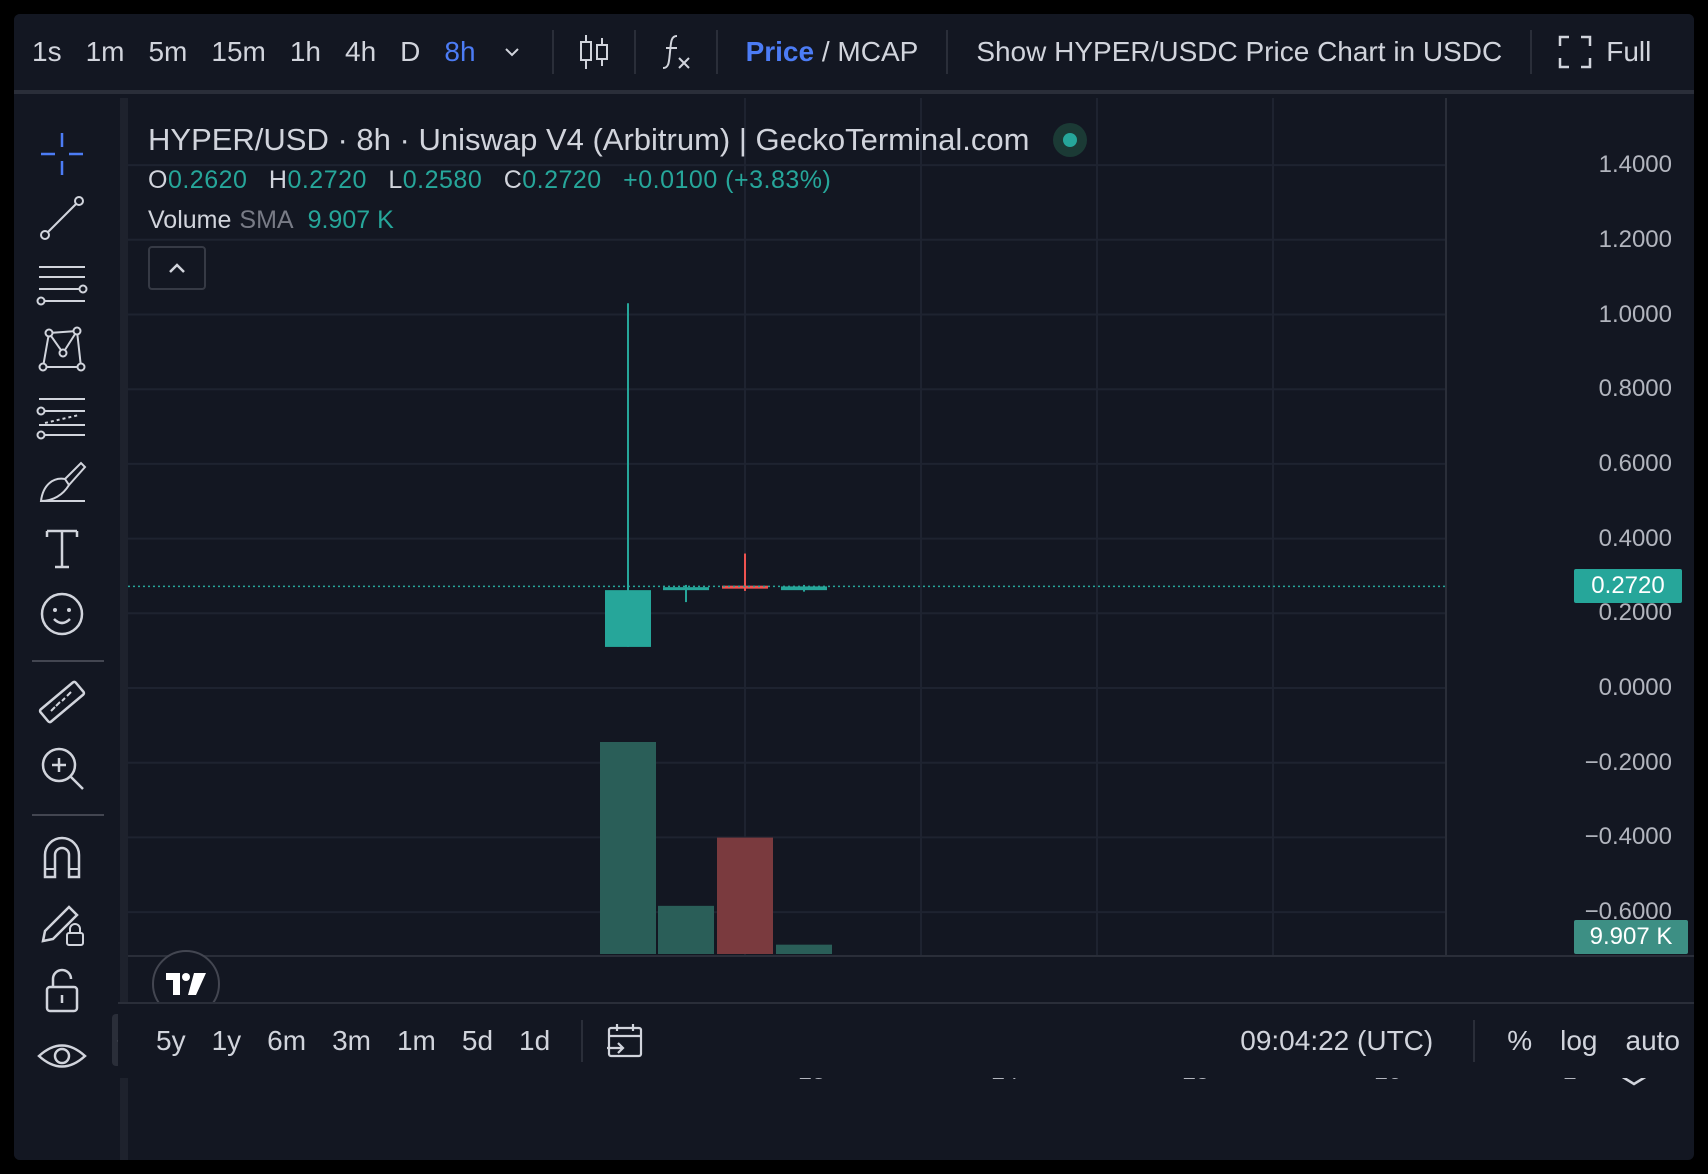  What do you see at coordinates (62, 1056) in the screenshot?
I see `eye-icon` at bounding box center [62, 1056].